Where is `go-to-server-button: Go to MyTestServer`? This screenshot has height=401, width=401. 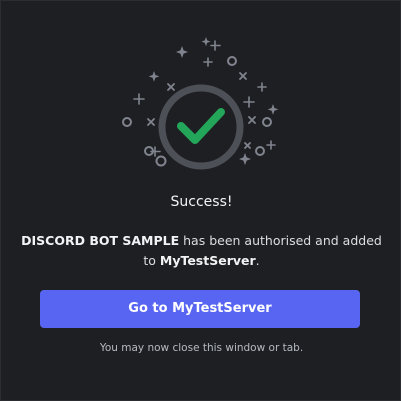
go-to-server-button: Go to MyTestServer is located at coordinates (200, 309).